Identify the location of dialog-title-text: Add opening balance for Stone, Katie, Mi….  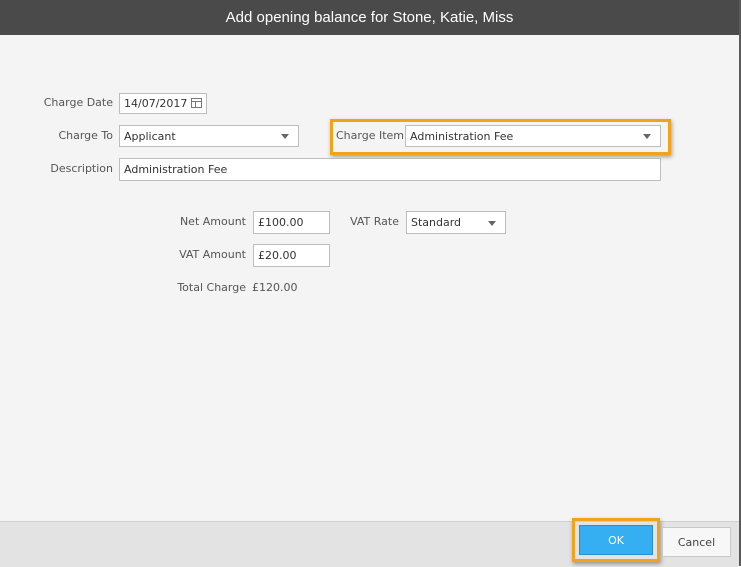
(369, 17).